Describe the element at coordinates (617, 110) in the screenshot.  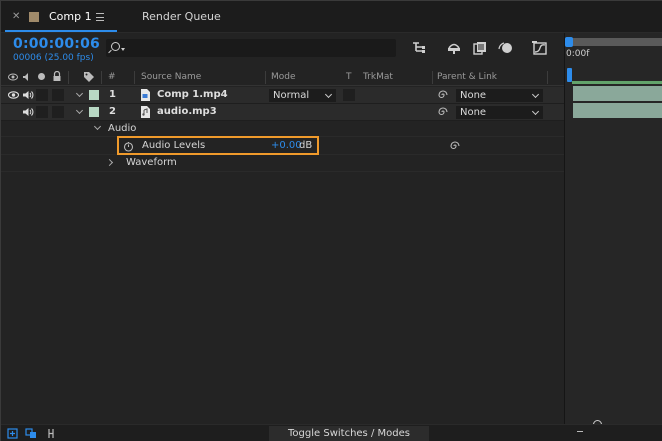
I see `layer-2-bar` at that location.